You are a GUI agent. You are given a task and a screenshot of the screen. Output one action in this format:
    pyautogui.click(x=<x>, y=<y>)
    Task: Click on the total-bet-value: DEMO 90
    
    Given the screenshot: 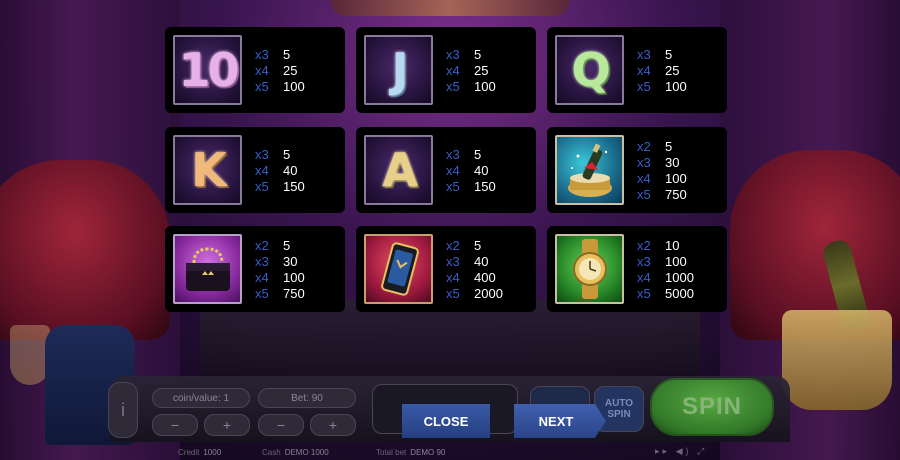 What is the action you would take?
    pyautogui.click(x=428, y=452)
    